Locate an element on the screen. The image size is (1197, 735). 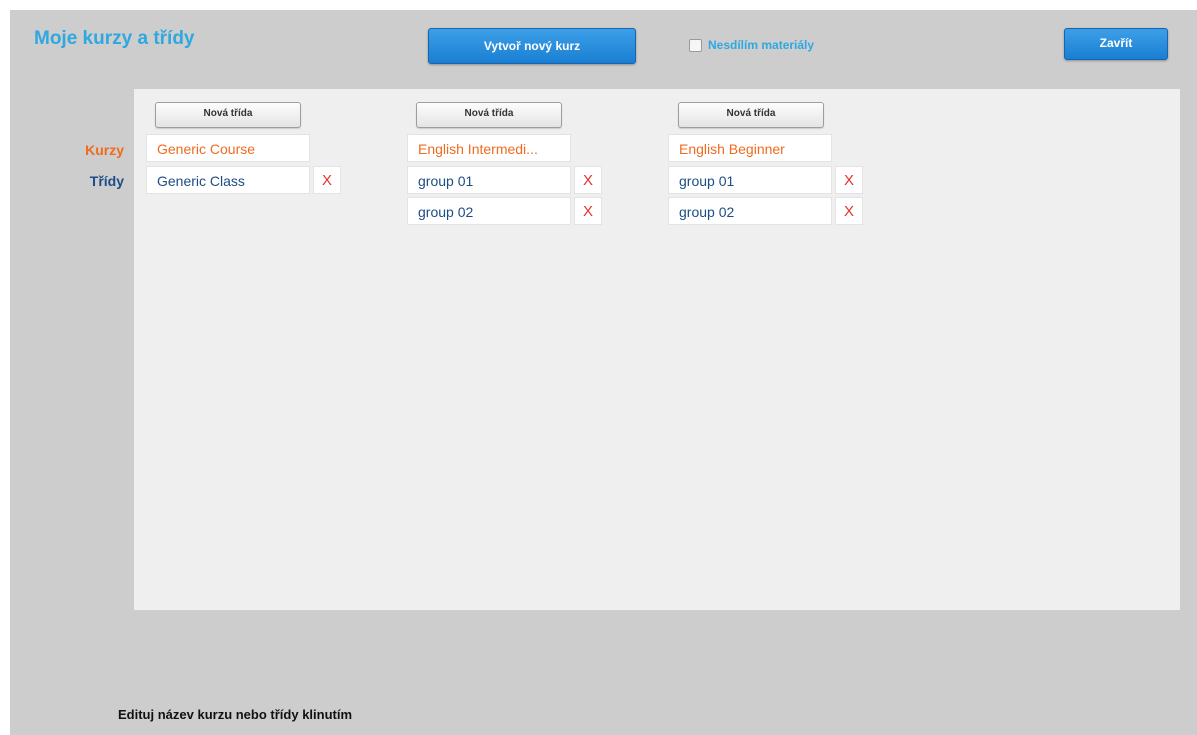
classes-row-label: Třídy is located at coordinates (106, 181).